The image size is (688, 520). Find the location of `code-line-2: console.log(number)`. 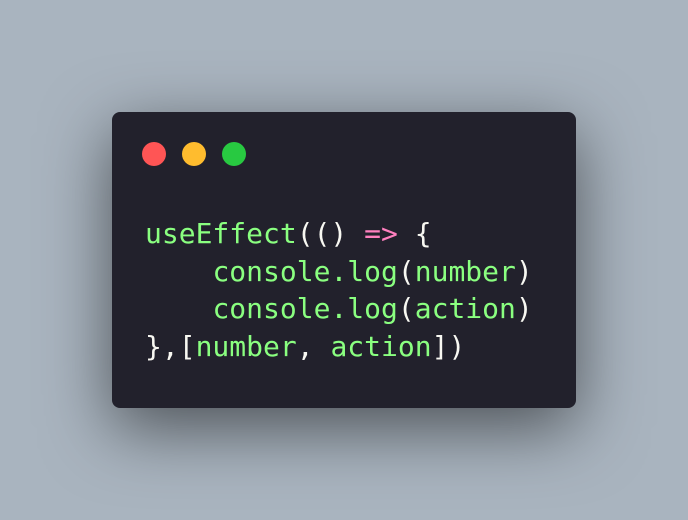

code-line-2: console.log(number) is located at coordinates (339, 272).